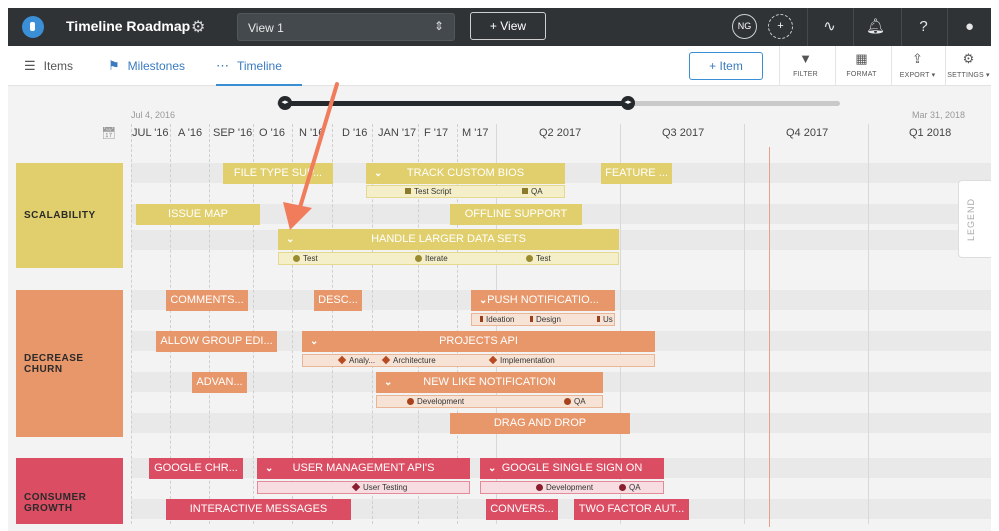 The width and height of the screenshot is (999, 531). I want to click on export-button: ⇪ EXPORT ▾, so click(917, 66).